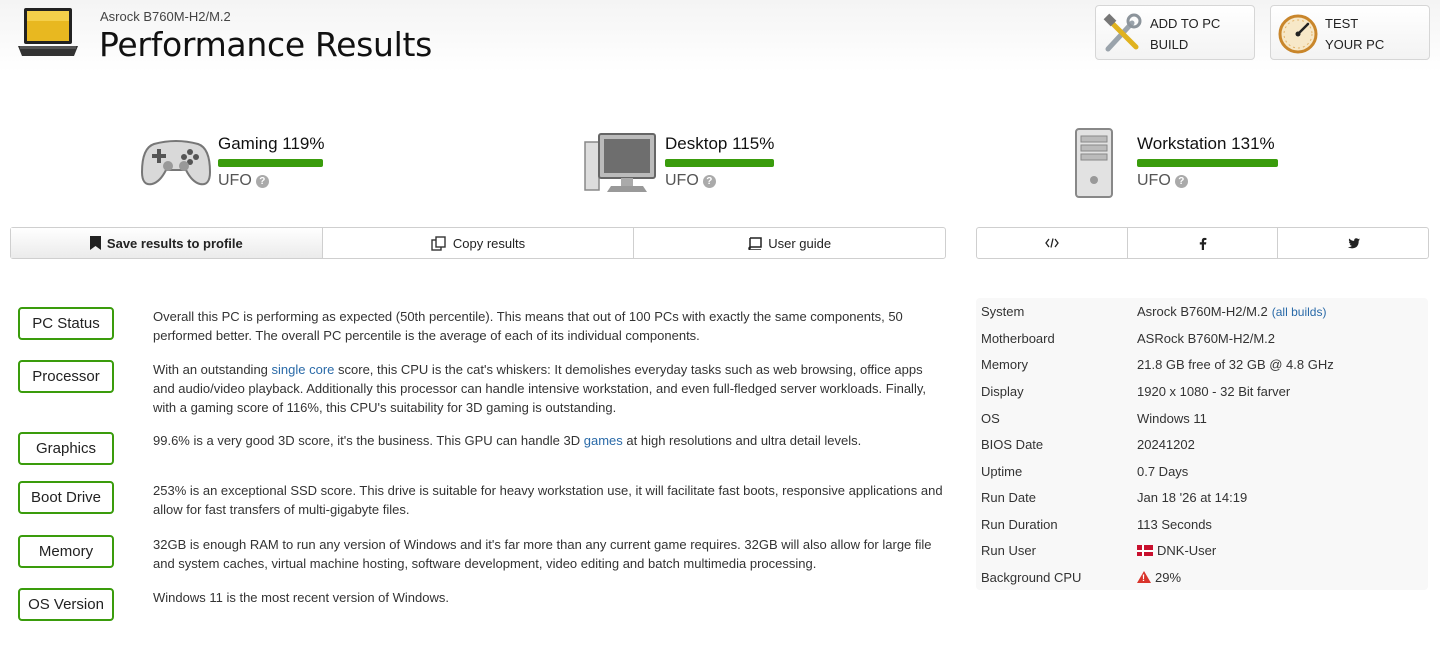  I want to click on graphics-badge: Graphics, so click(66, 448).